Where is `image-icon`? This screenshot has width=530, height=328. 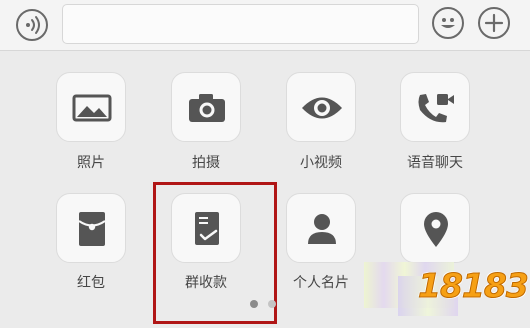
image-icon is located at coordinates (92, 108).